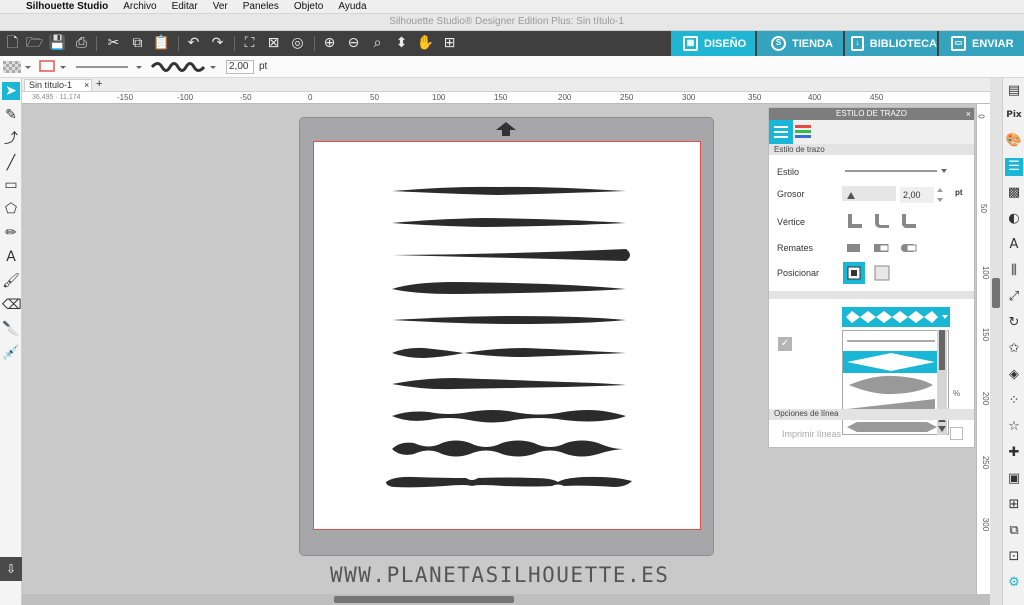  I want to click on layers-icon: ⧉, so click(1014, 531).